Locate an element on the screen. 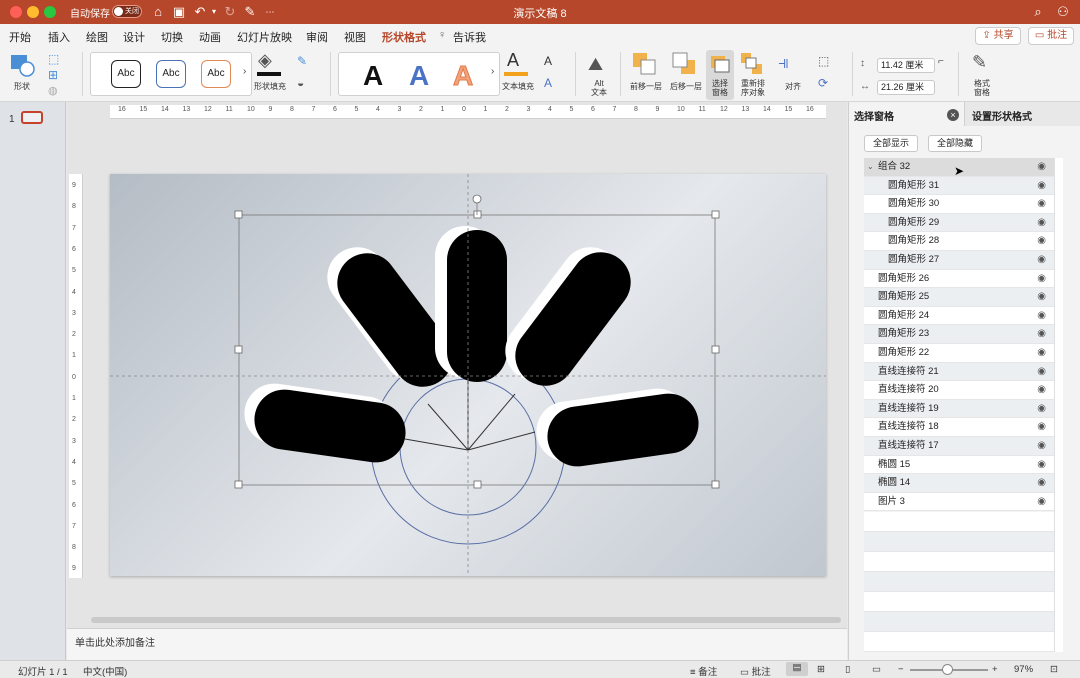 The height and width of the screenshot is (678, 1080). notes-toggle: ≡ 备注 is located at coordinates (703, 671).